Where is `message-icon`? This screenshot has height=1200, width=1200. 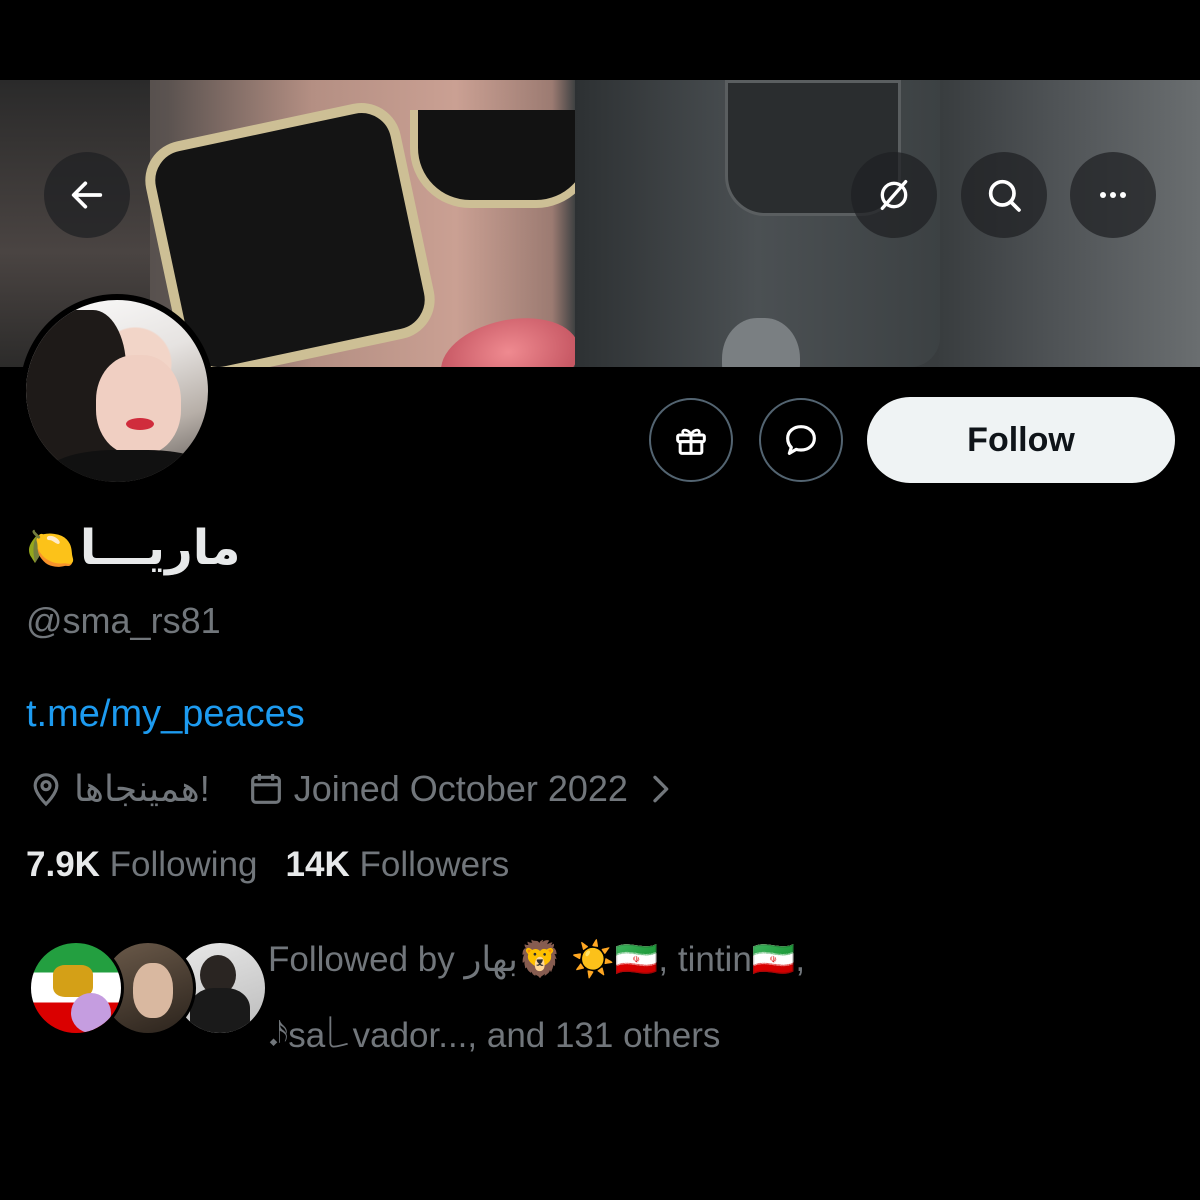 message-icon is located at coordinates (801, 440).